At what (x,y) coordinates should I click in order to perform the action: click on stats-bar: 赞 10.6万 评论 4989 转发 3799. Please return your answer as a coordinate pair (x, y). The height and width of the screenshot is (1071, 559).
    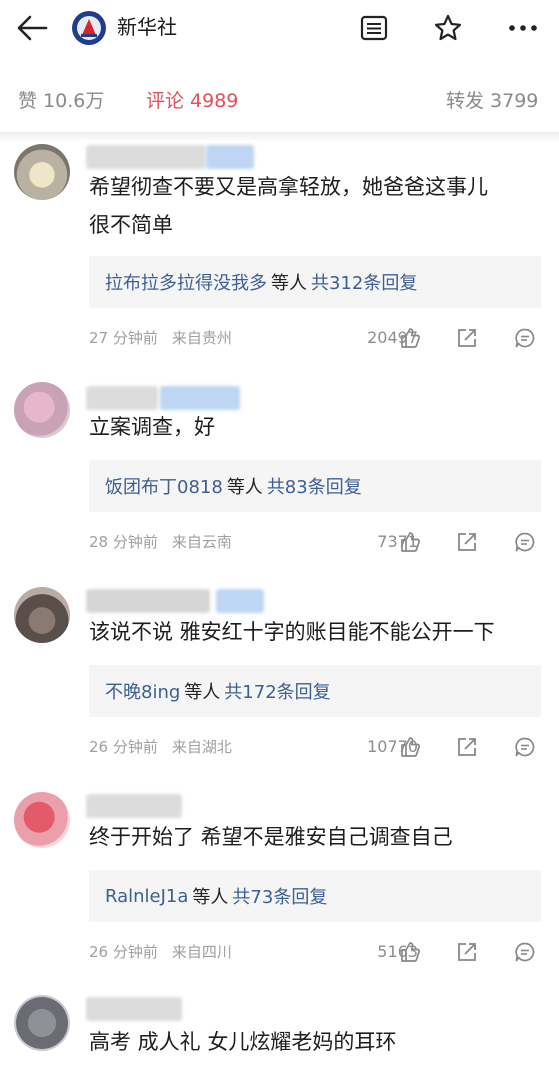
    Looking at the image, I should click on (279, 101).